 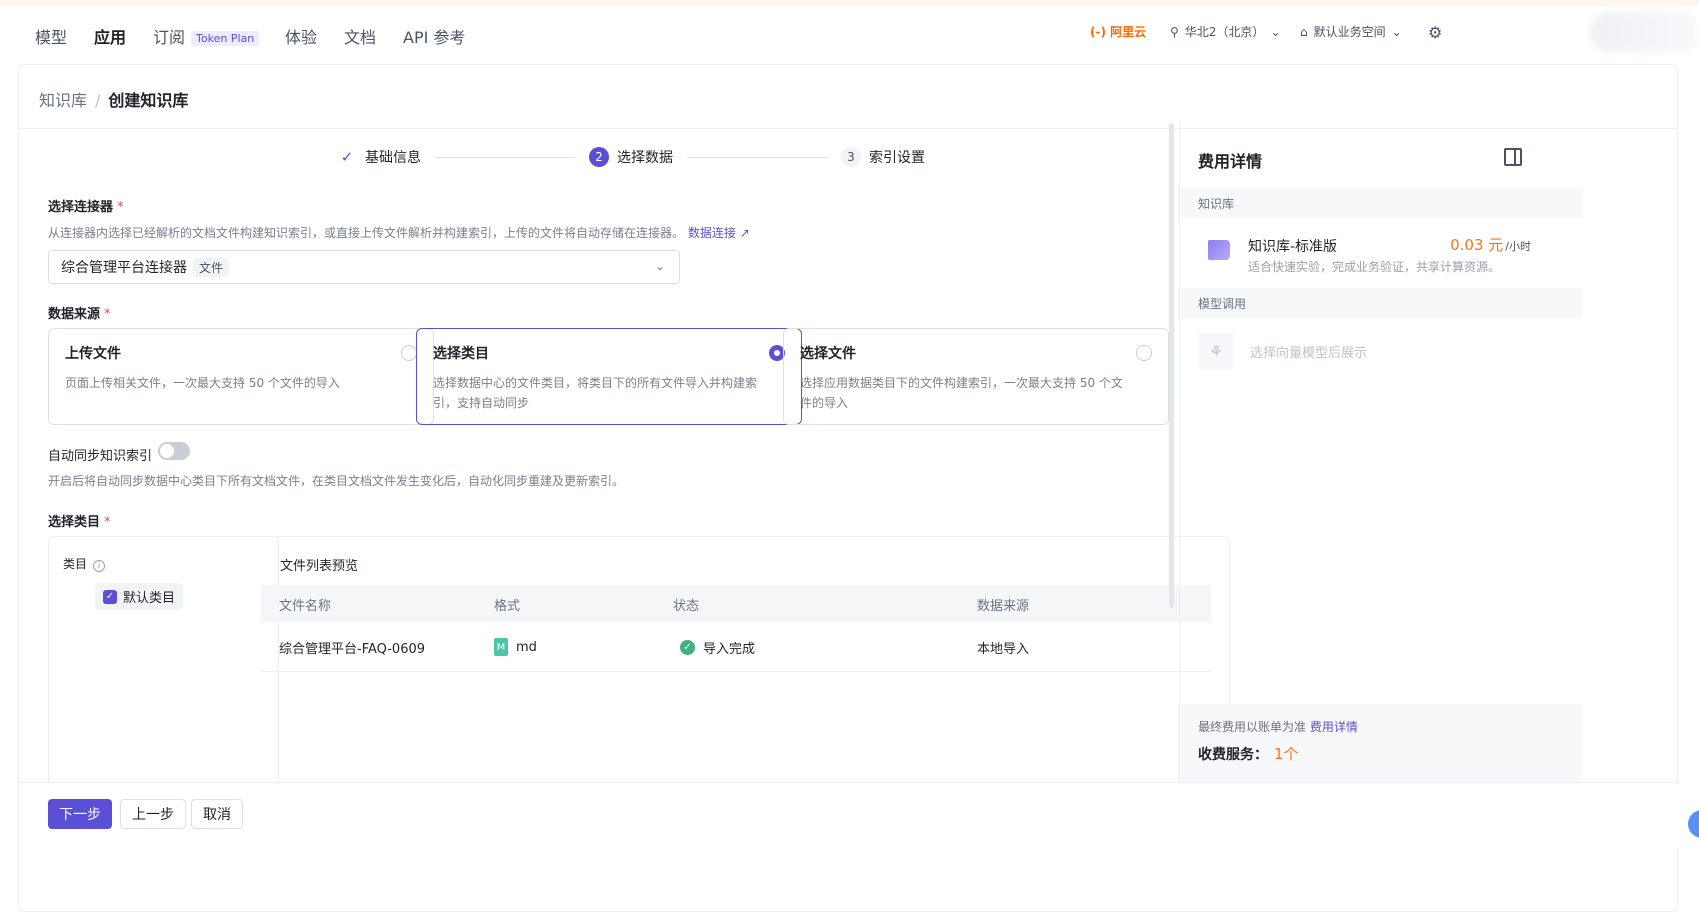 I want to click on model-icon: ⚘, so click(x=1216, y=351).